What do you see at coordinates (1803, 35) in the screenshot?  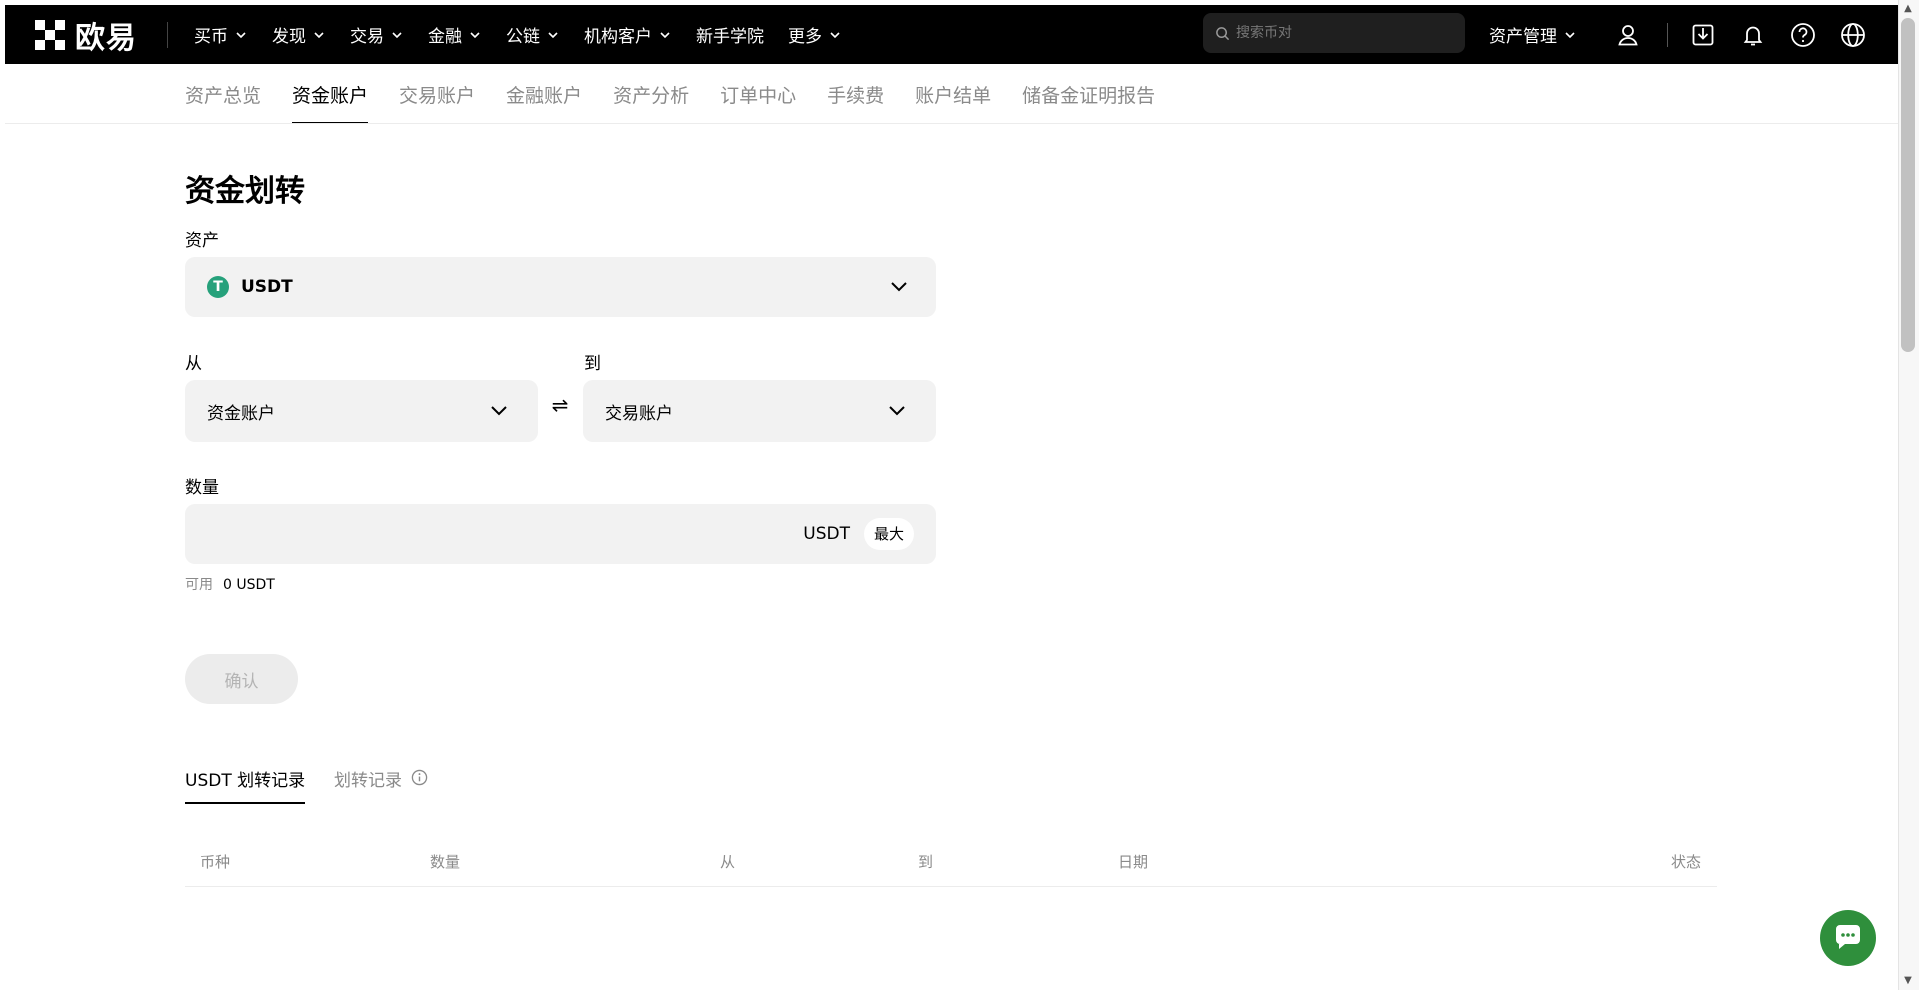 I see `help-icon` at bounding box center [1803, 35].